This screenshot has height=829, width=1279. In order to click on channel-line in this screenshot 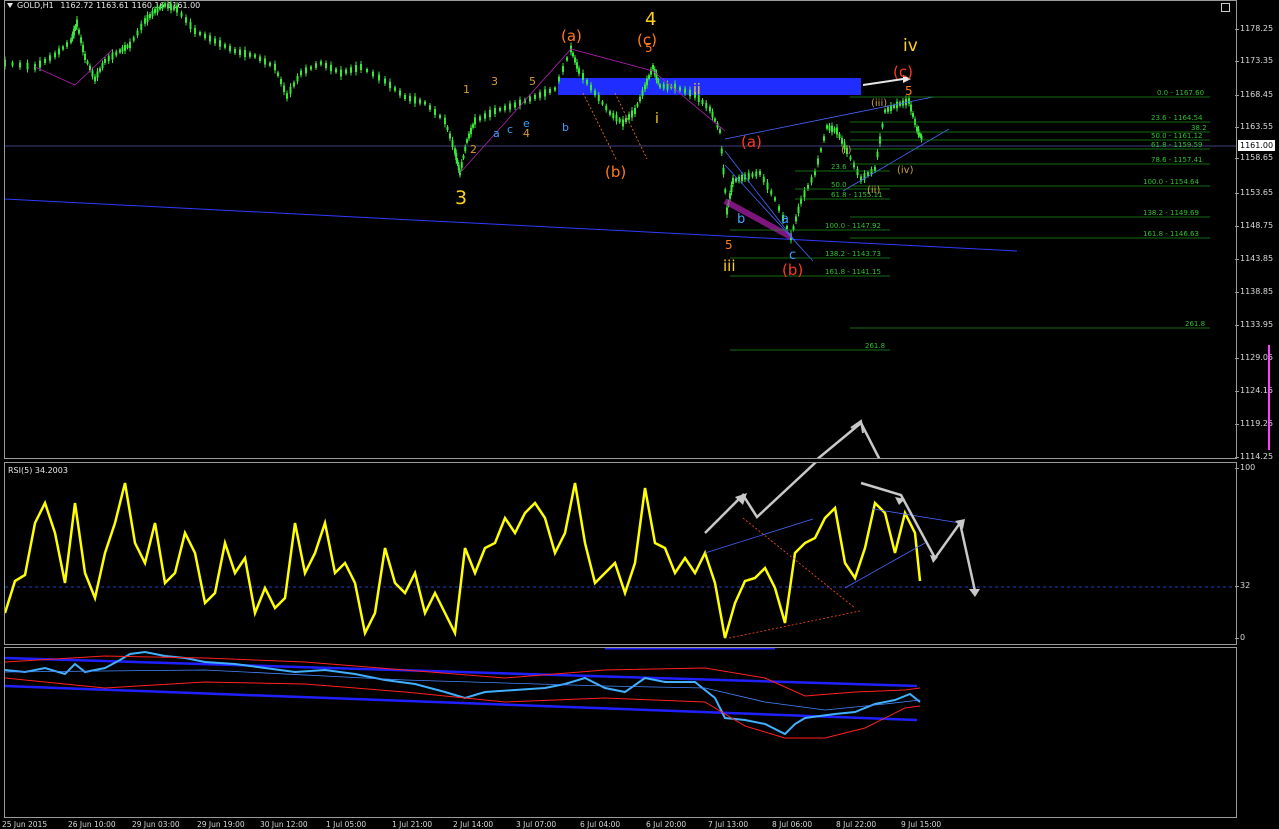, I will do `click(896, 160)`.